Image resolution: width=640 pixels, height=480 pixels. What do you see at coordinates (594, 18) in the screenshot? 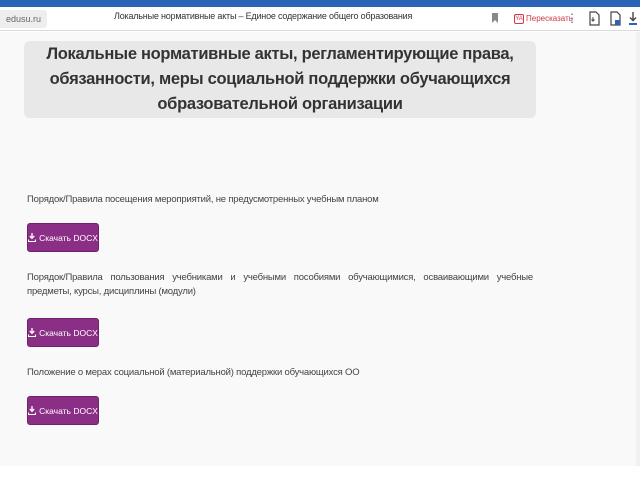
I see `document-extension-icon` at bounding box center [594, 18].